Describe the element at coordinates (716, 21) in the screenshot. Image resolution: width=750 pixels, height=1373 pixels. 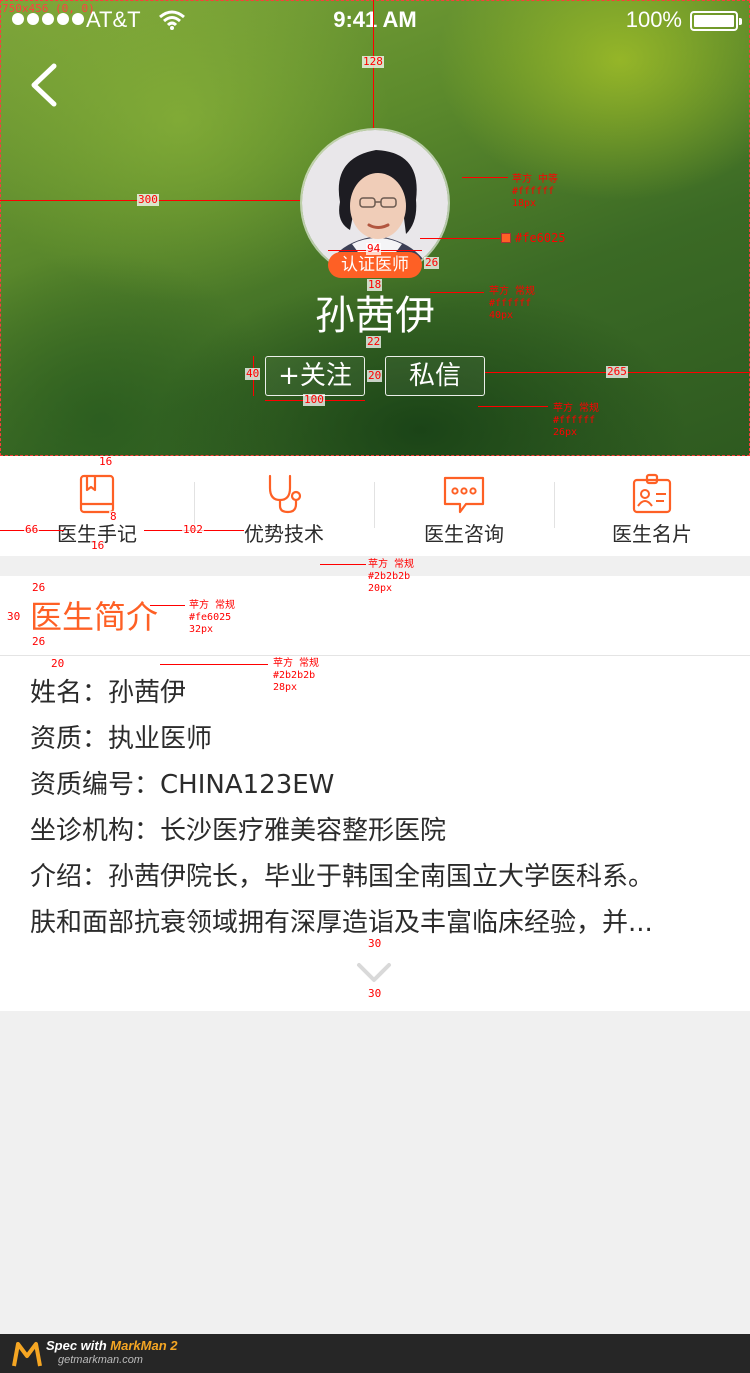
I see `battery-icon` at that location.